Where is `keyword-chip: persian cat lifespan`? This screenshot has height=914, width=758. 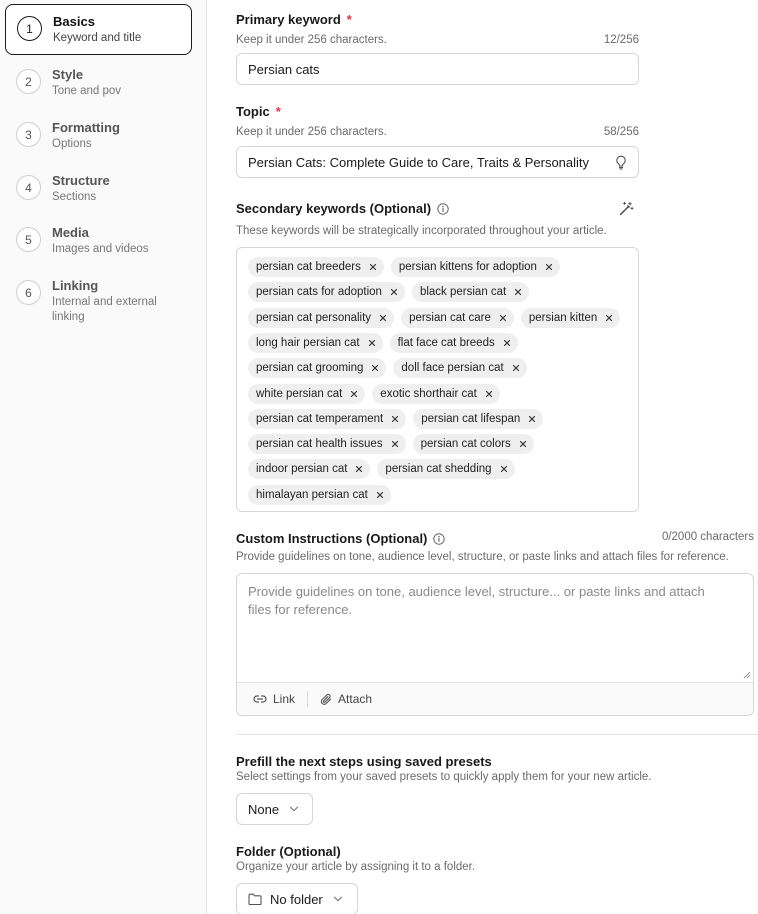
keyword-chip: persian cat lifespan is located at coordinates (478, 418).